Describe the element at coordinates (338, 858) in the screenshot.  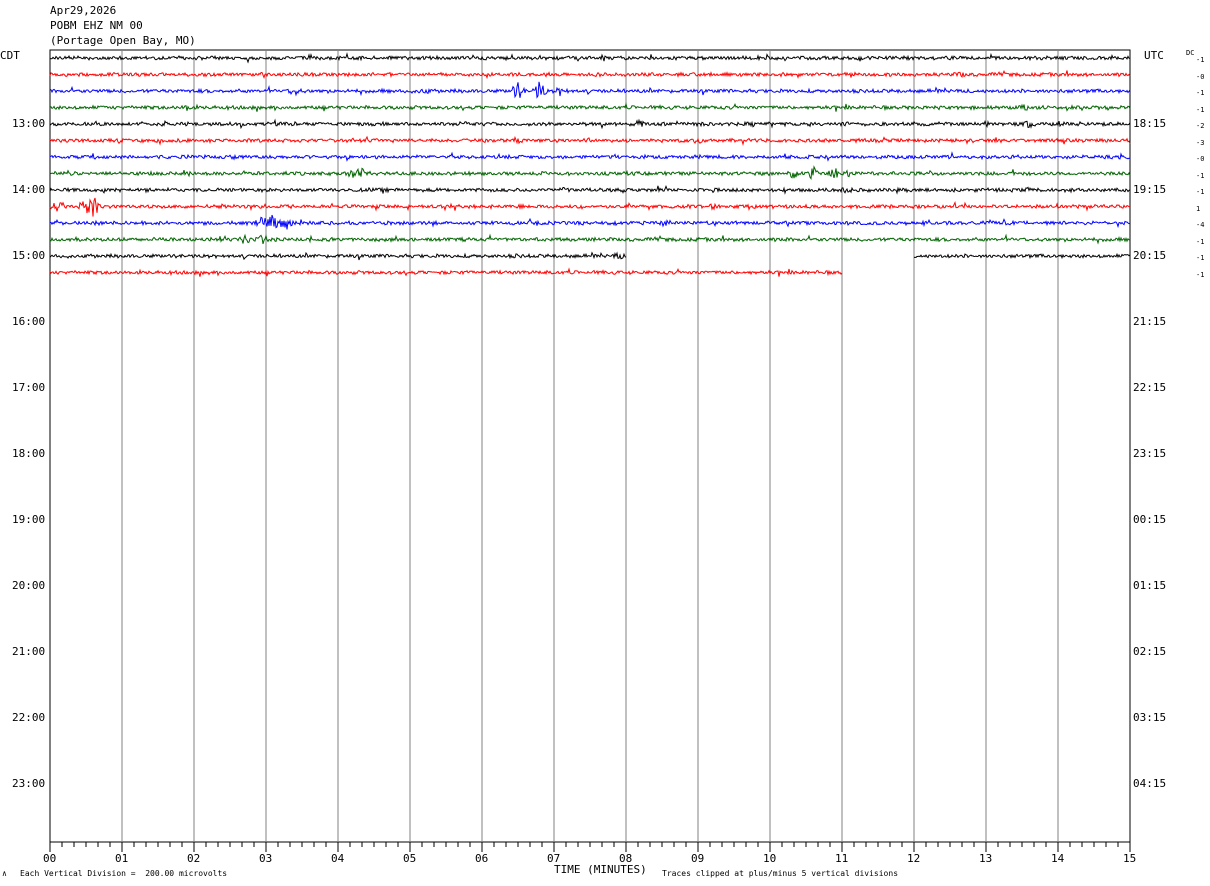
I see `x-tick-label: 04` at that location.